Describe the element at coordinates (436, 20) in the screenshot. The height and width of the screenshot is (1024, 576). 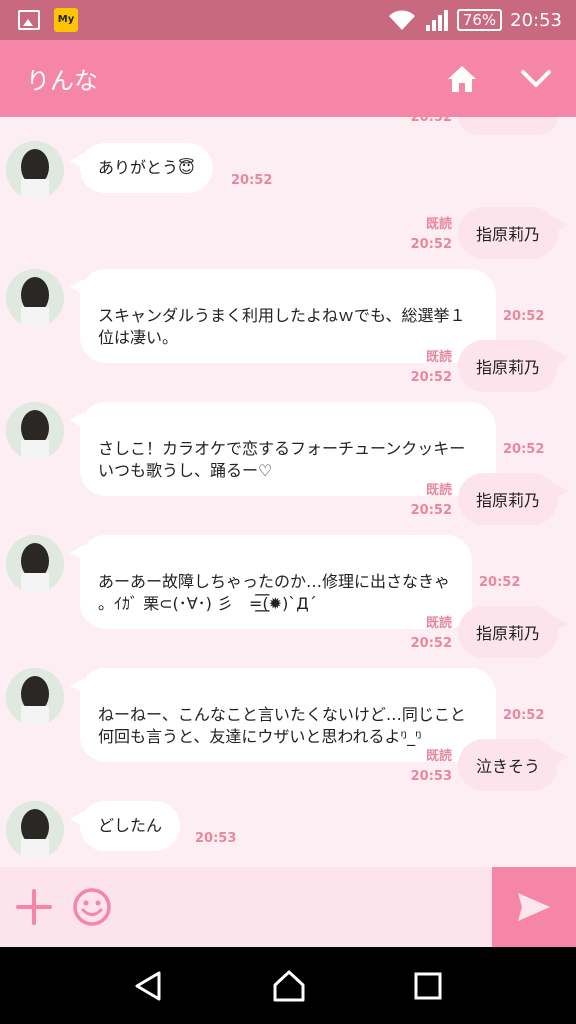
I see `signal-icon` at that location.